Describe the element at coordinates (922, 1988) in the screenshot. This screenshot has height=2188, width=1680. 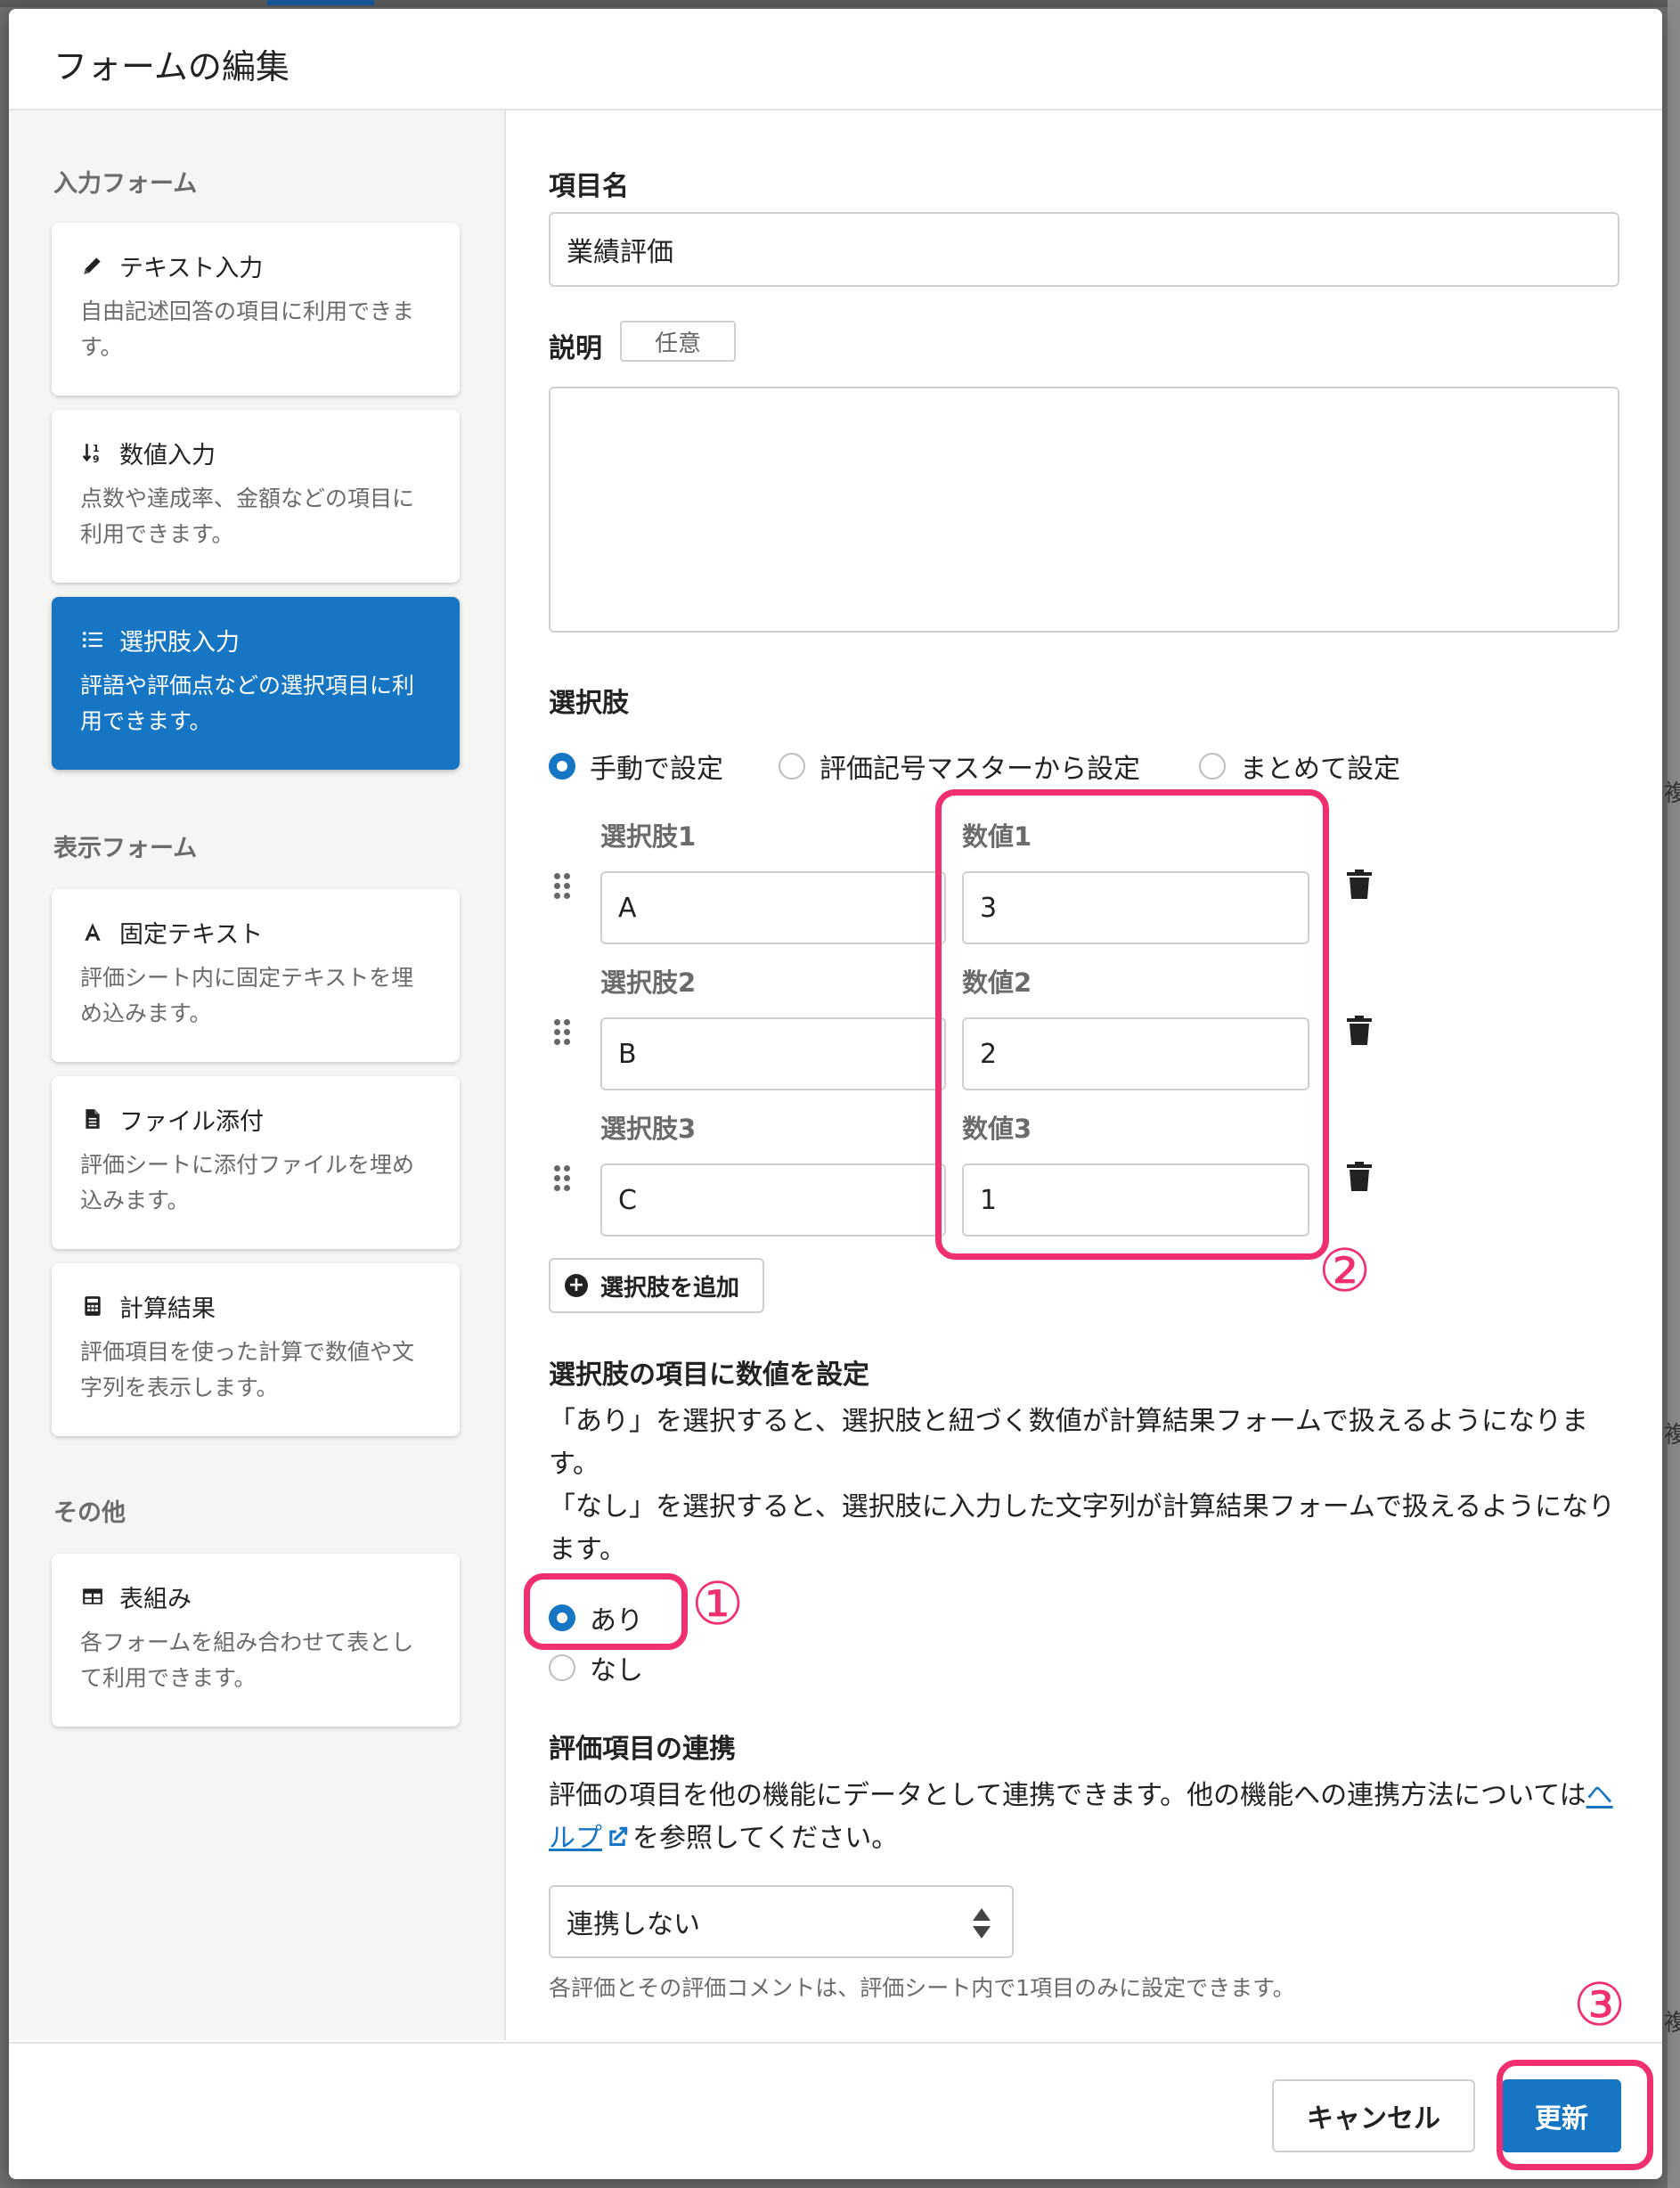
I see `integration-note: 各評価とその評価コメントは、評価シート内で1項目のみに設定できます。` at that location.